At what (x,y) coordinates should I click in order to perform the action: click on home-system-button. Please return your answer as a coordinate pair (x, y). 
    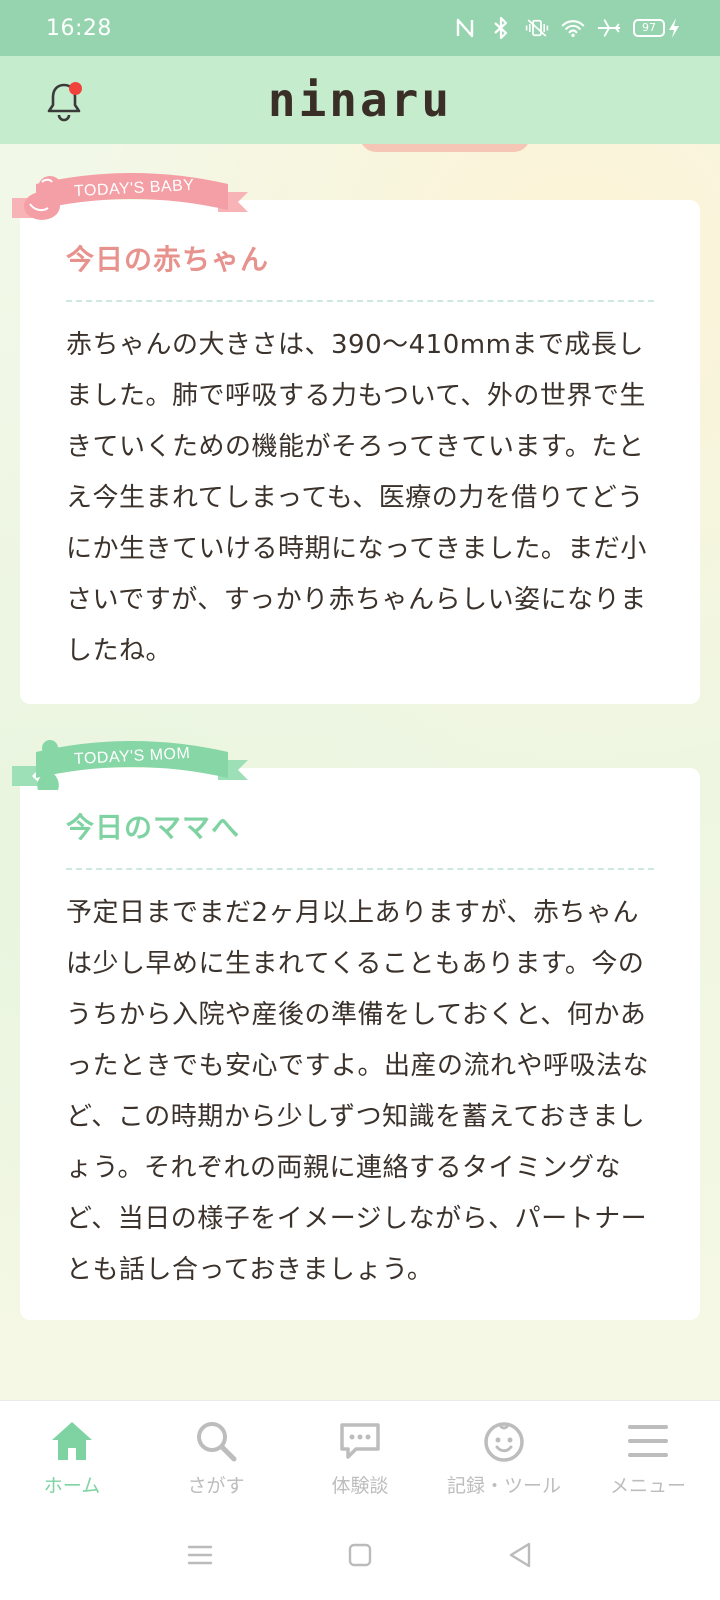
    Looking at the image, I should click on (360, 1555).